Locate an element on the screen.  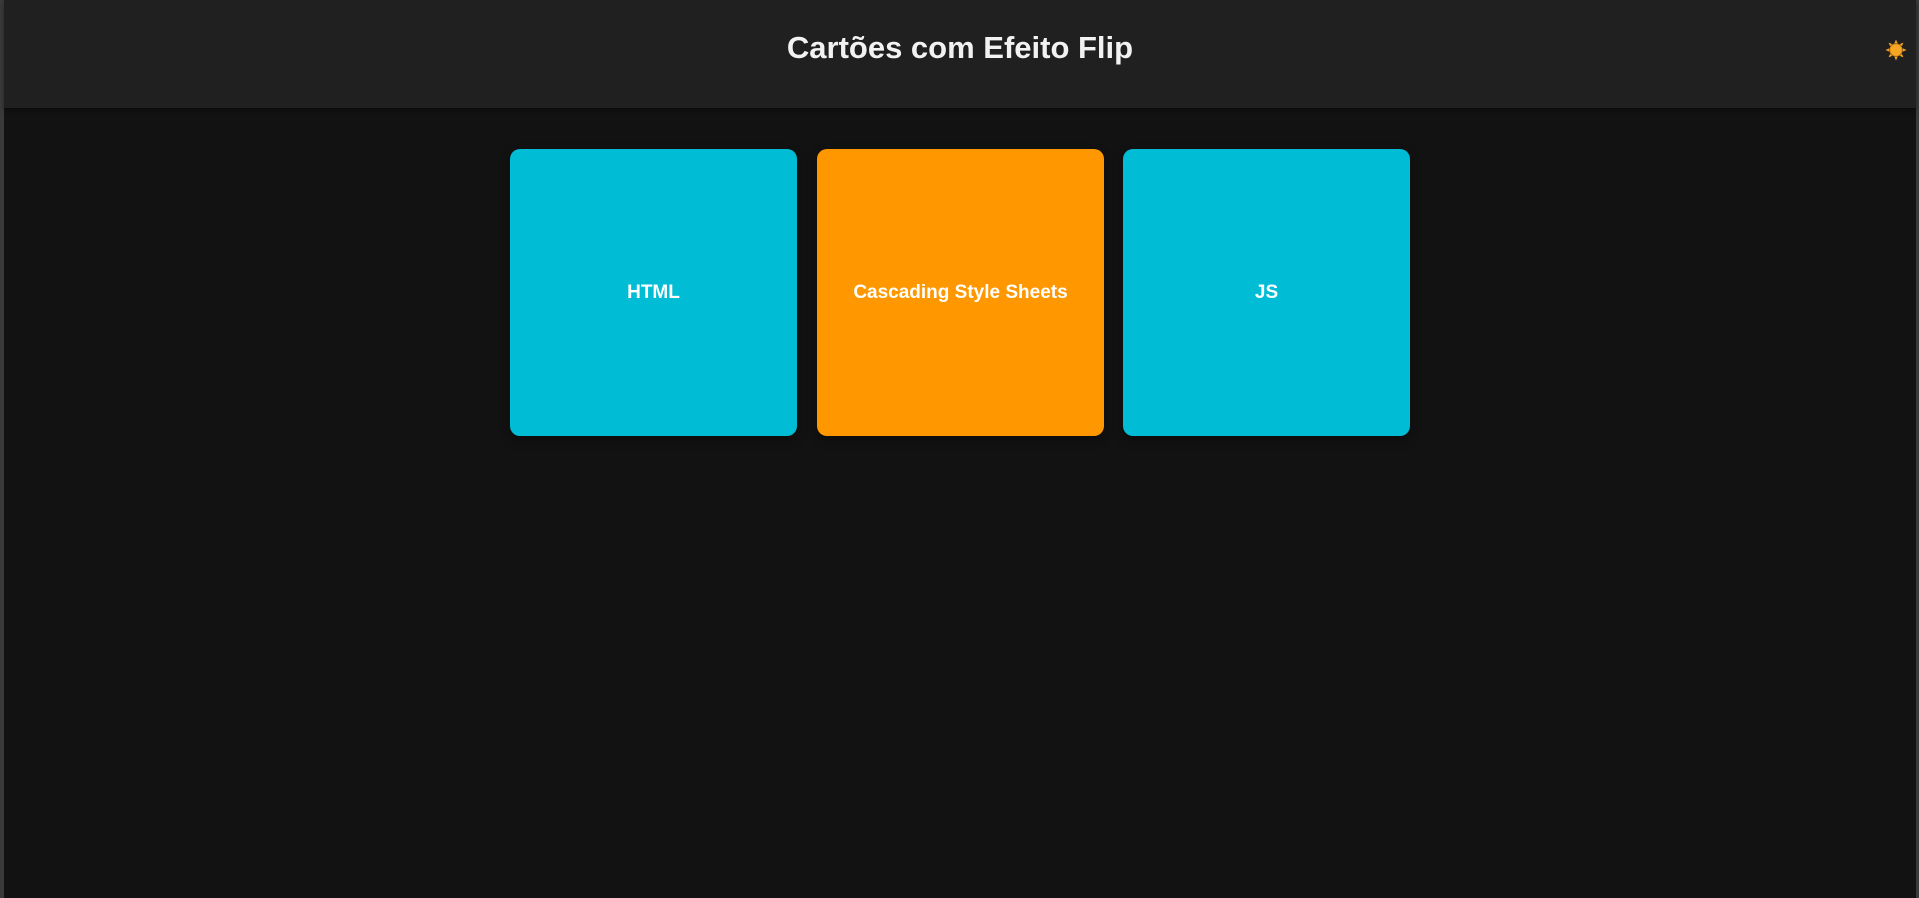
header: Cartões com Efeito Flip is located at coordinates (960, 54).